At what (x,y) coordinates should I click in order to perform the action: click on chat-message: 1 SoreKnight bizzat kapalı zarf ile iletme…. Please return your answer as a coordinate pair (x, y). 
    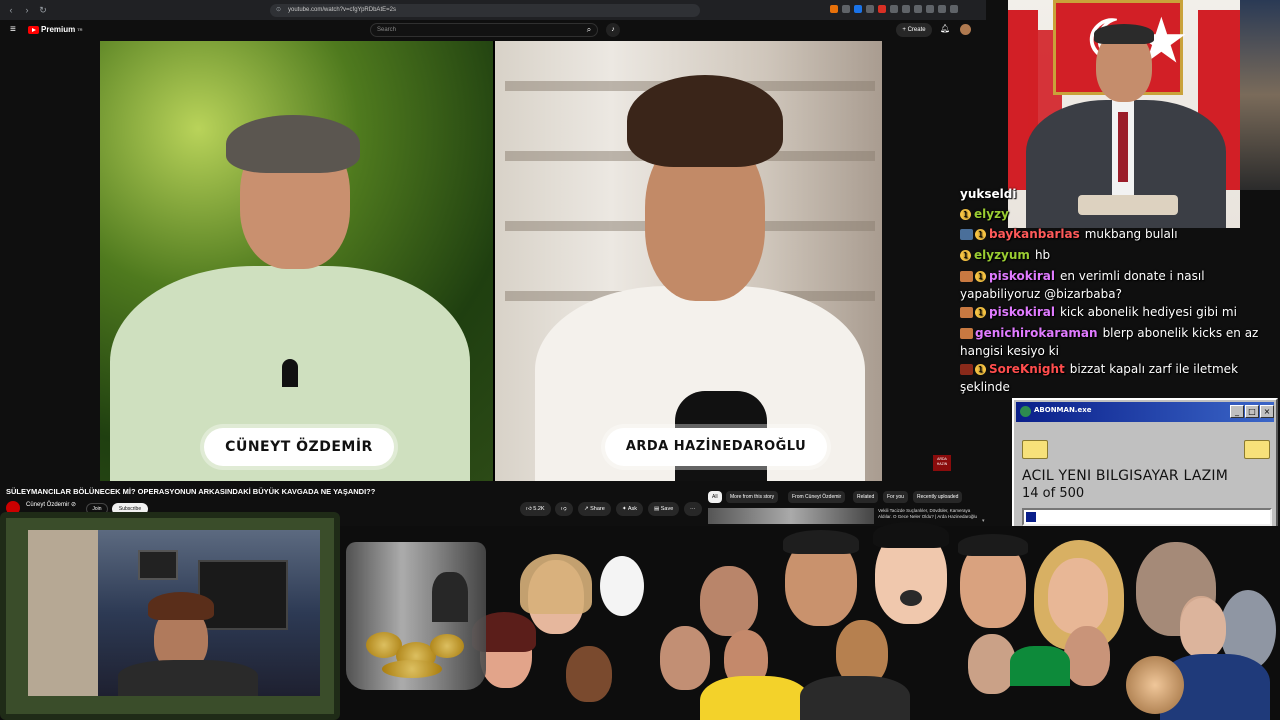
    Looking at the image, I should click on (1120, 378).